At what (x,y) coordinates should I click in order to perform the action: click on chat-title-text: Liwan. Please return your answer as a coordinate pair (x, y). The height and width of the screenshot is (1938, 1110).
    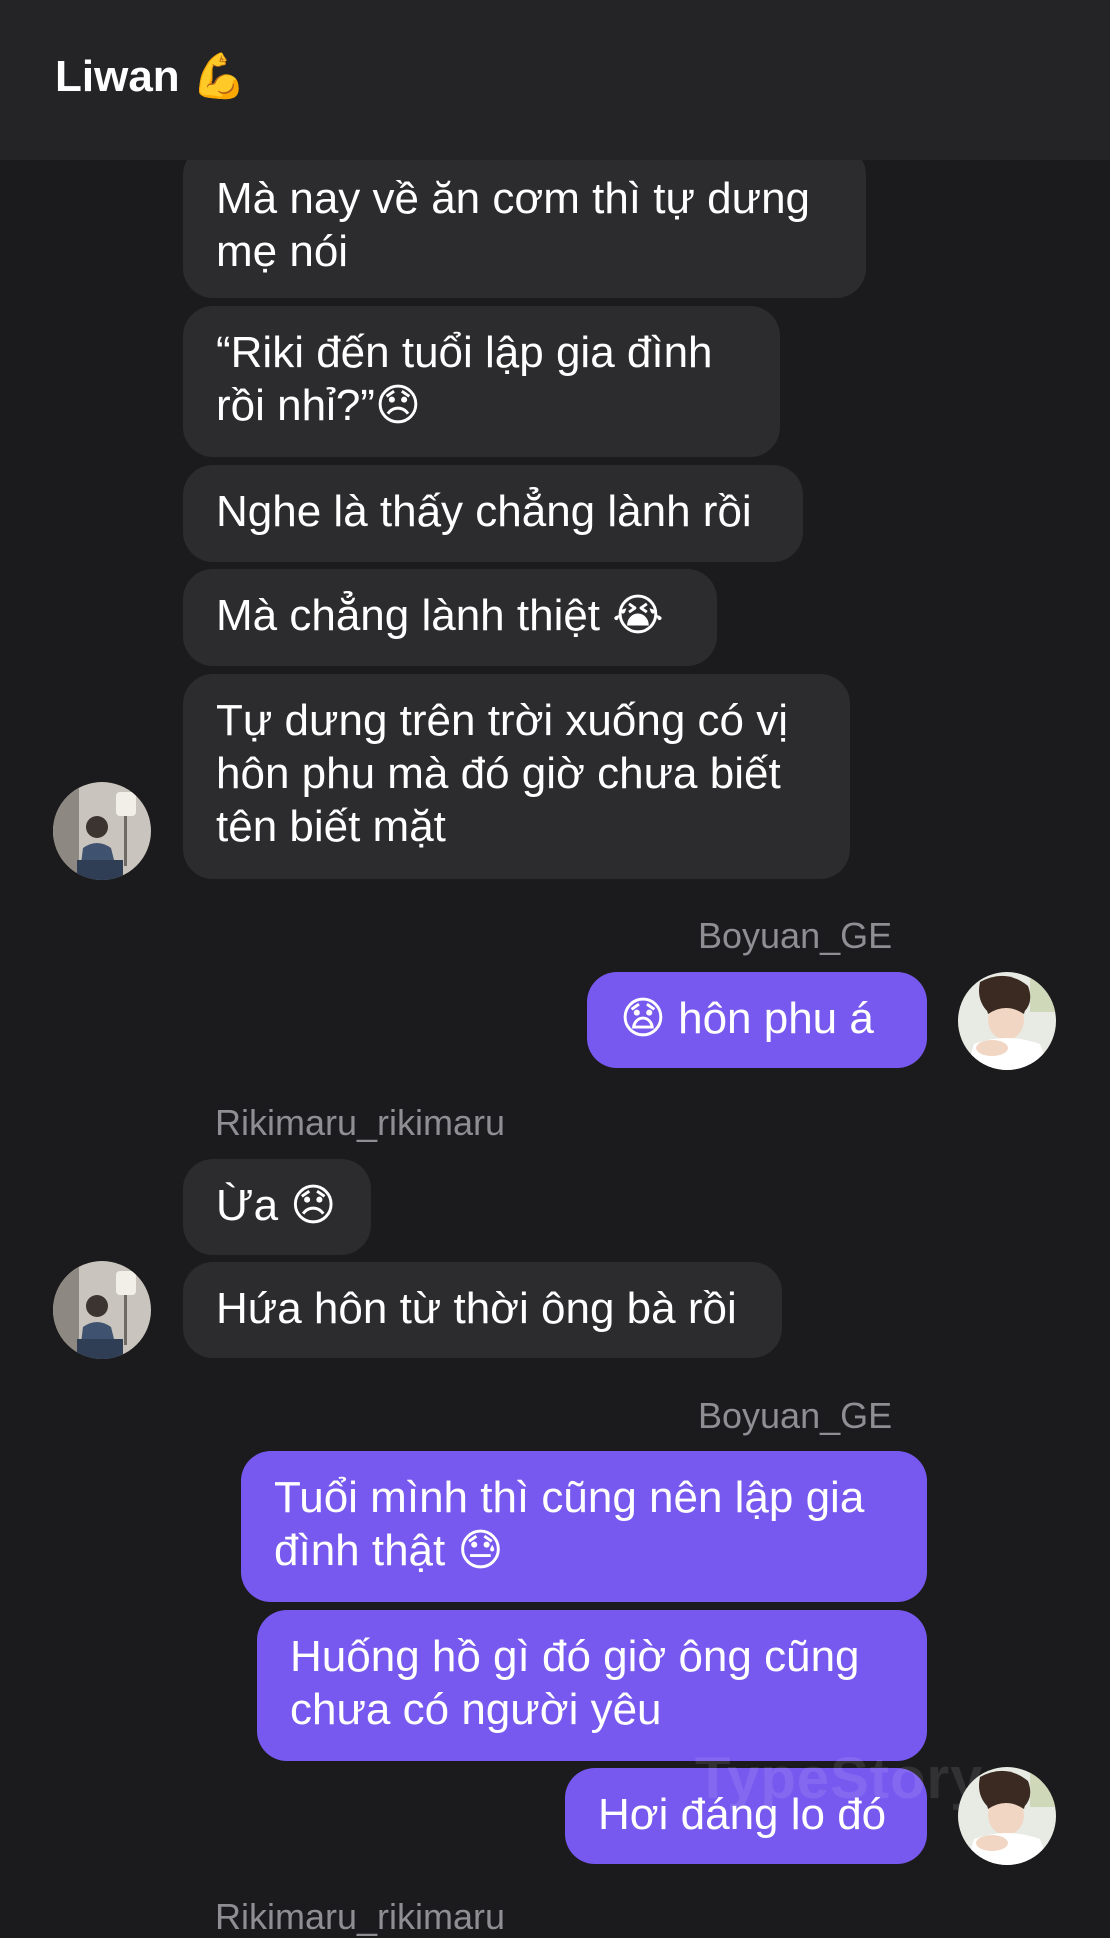
    Looking at the image, I should click on (117, 76).